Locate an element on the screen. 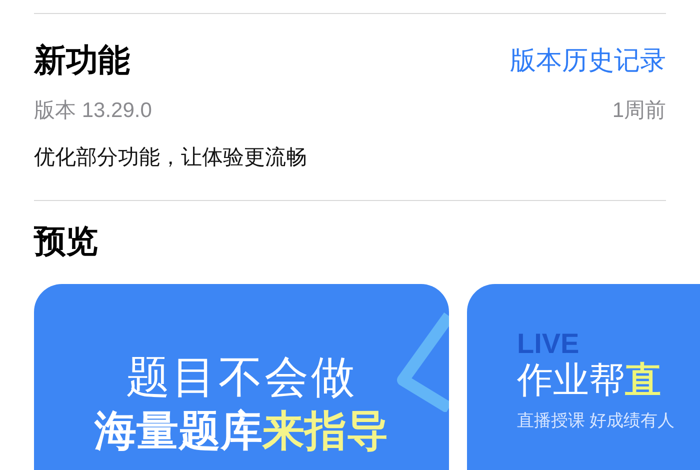  screenshot-highlight: 来指导 is located at coordinates (325, 431).